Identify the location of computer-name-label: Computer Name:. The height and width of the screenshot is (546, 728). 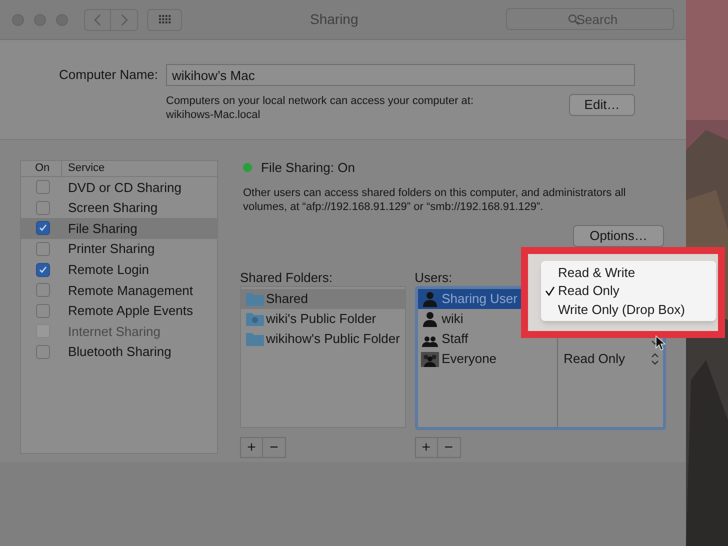
(108, 75).